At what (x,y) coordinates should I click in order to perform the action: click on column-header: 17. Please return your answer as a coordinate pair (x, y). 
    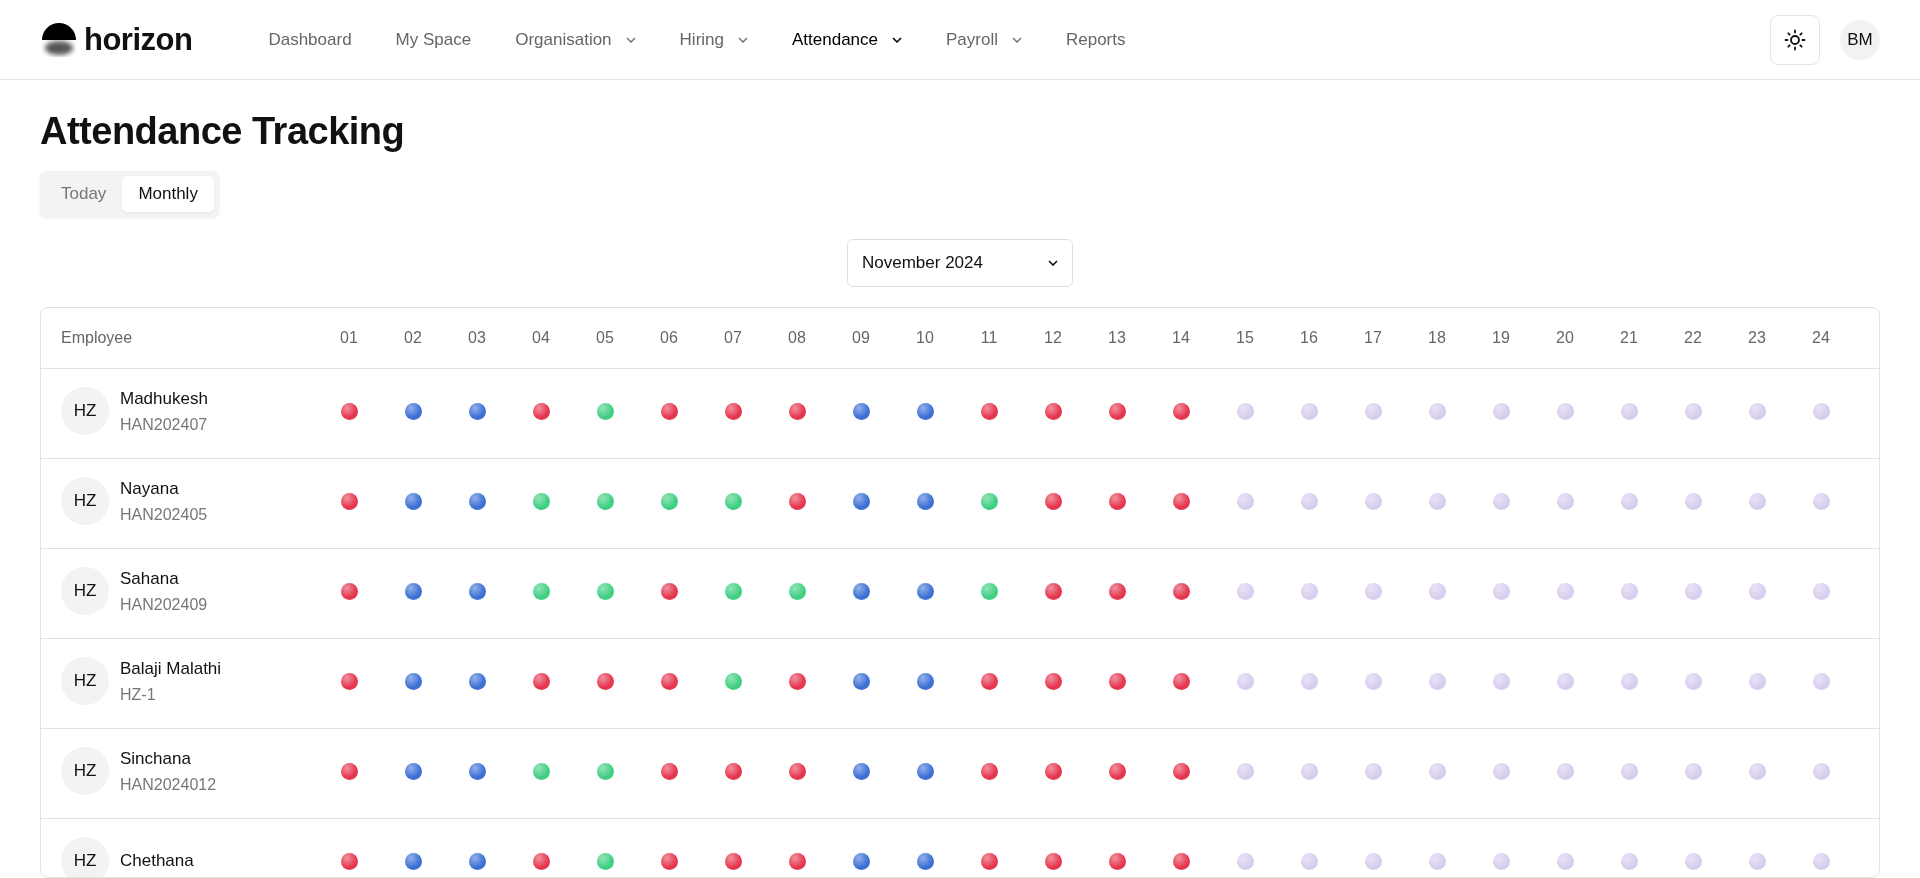
    Looking at the image, I should click on (1373, 338).